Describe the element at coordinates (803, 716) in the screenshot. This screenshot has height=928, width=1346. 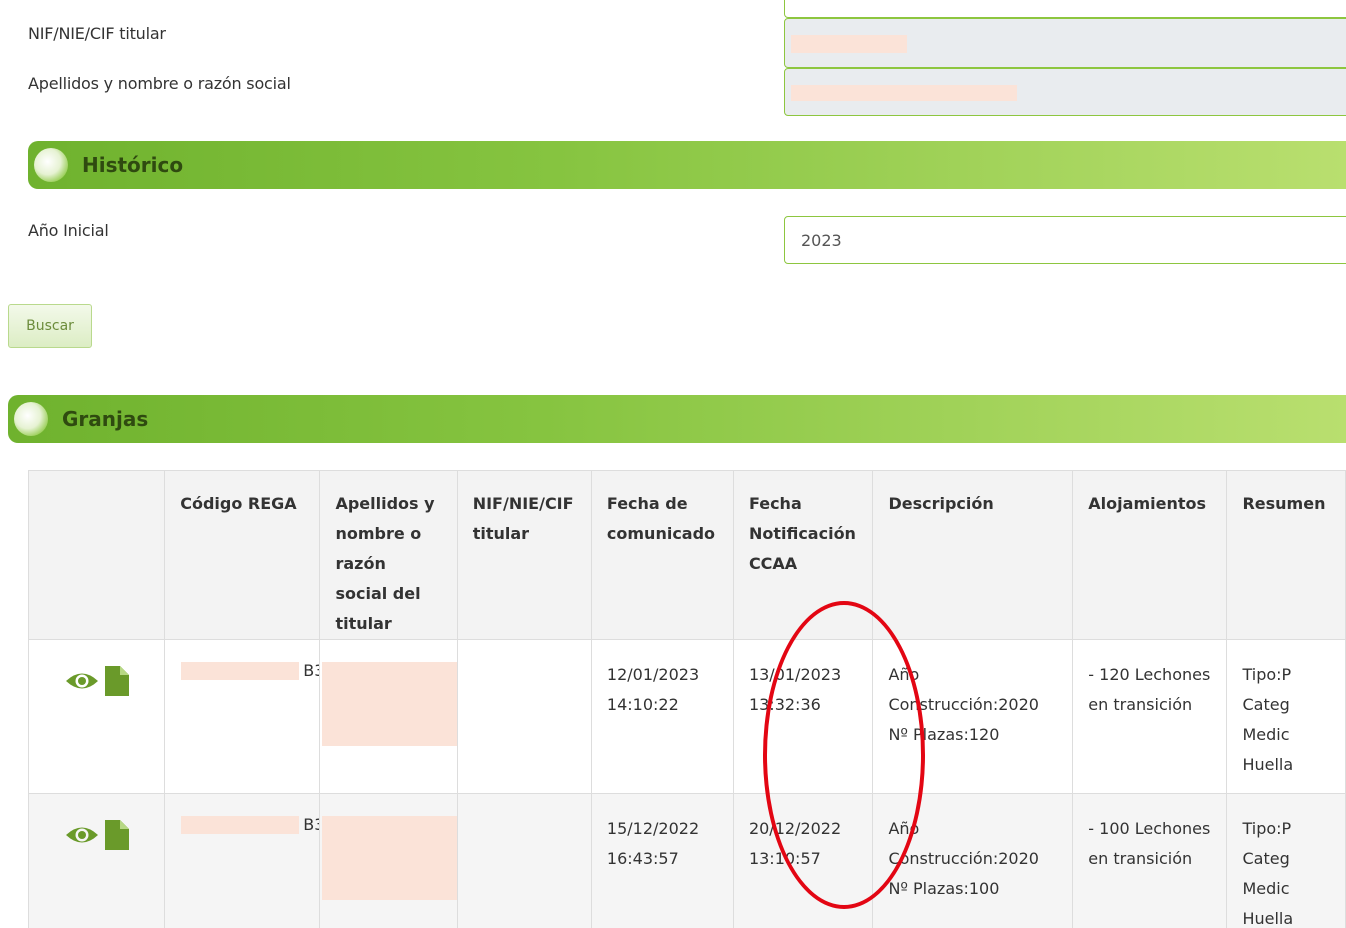
I see `cell-fecha-notificacion: 13/01/2023 13:32:36` at that location.